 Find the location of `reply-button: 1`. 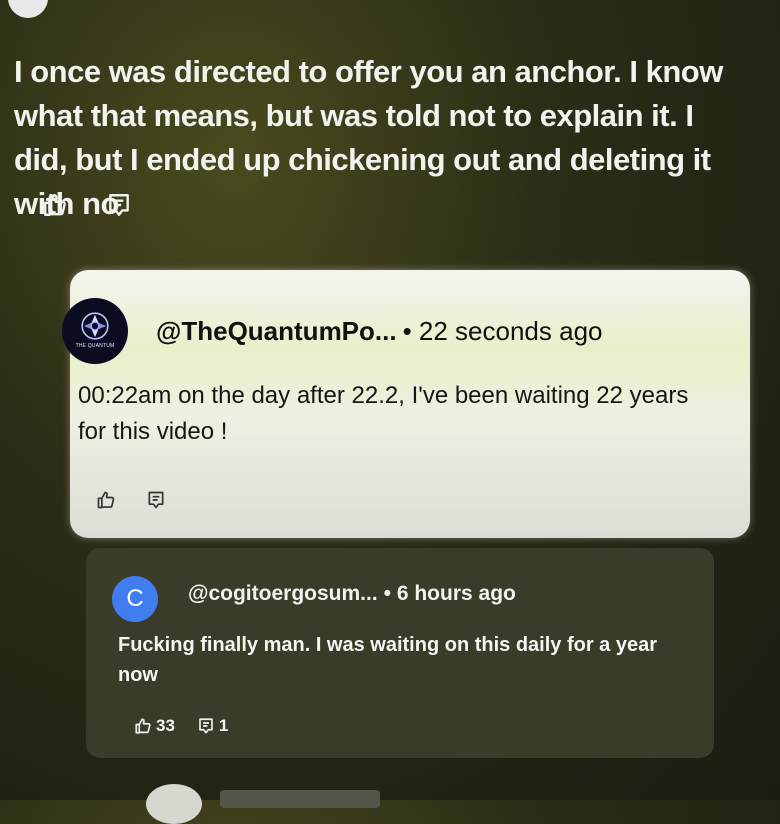

reply-button: 1 is located at coordinates (212, 726).